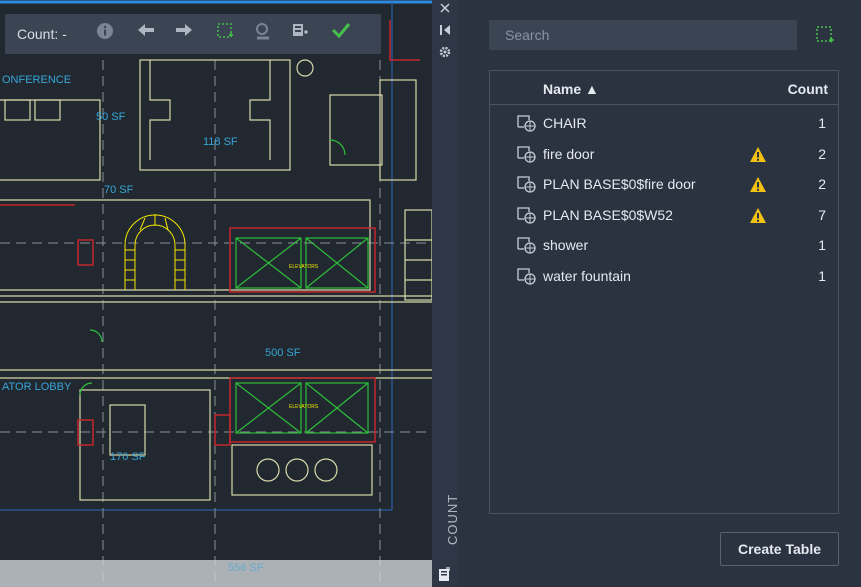 Image resolution: width=861 pixels, height=587 pixels. I want to click on room-label-500sf: 500 SF, so click(283, 353).